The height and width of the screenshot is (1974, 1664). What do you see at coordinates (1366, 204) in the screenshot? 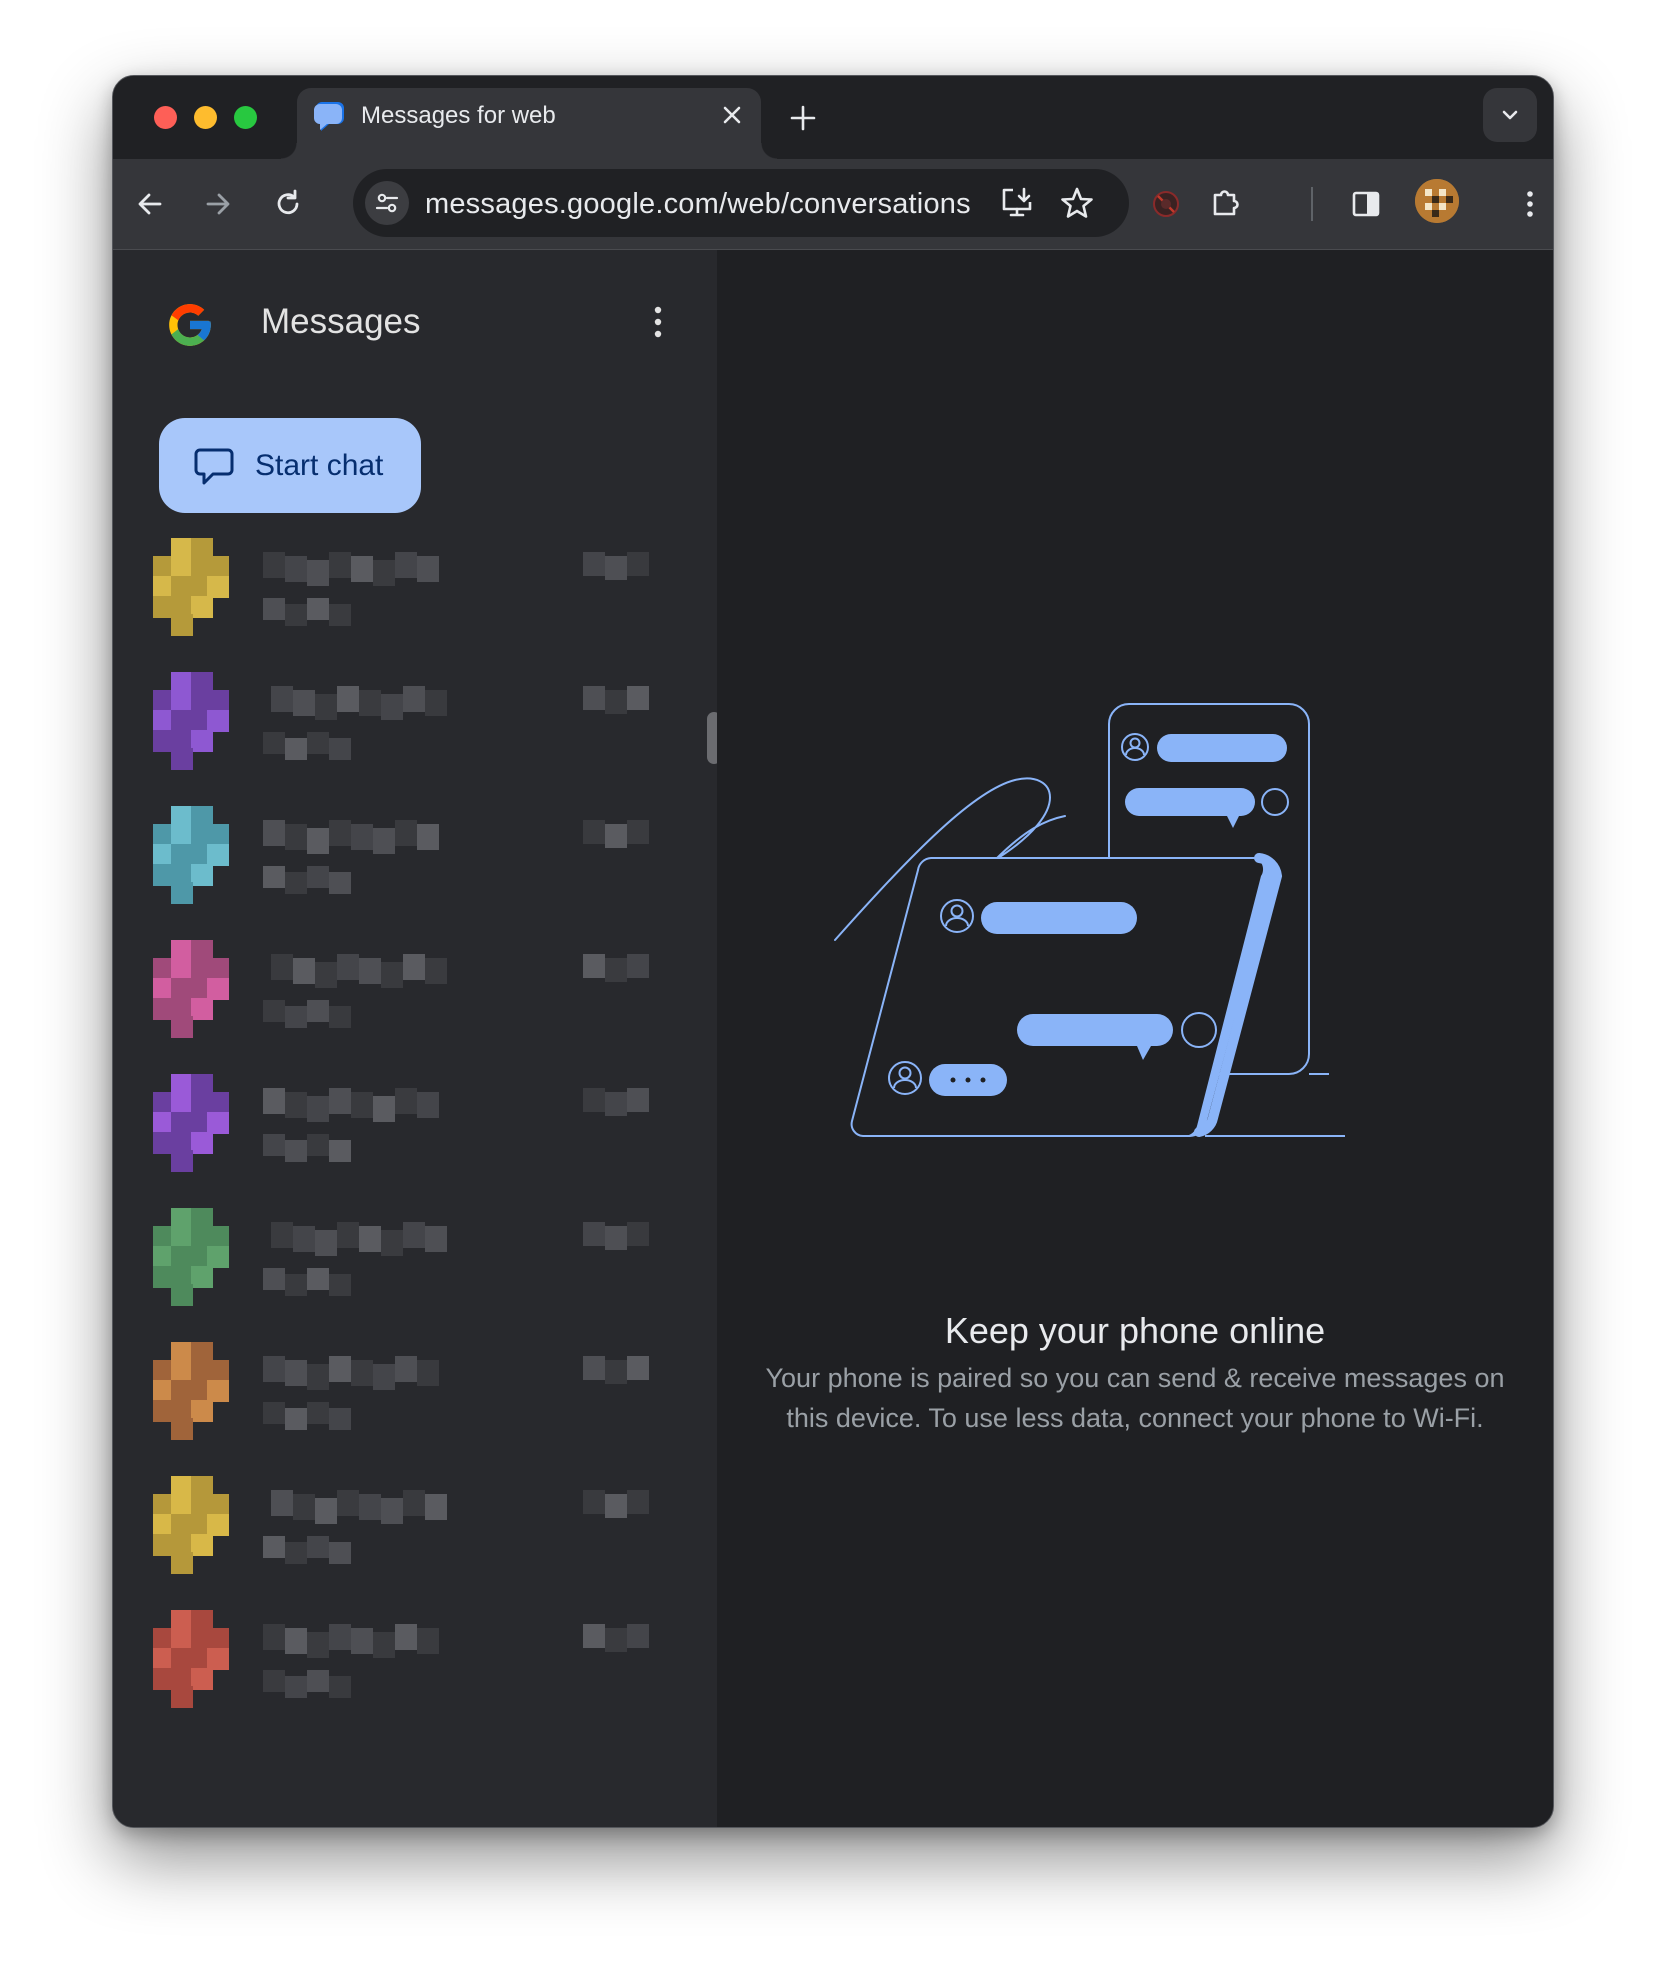
I see `side-panel-icon` at bounding box center [1366, 204].